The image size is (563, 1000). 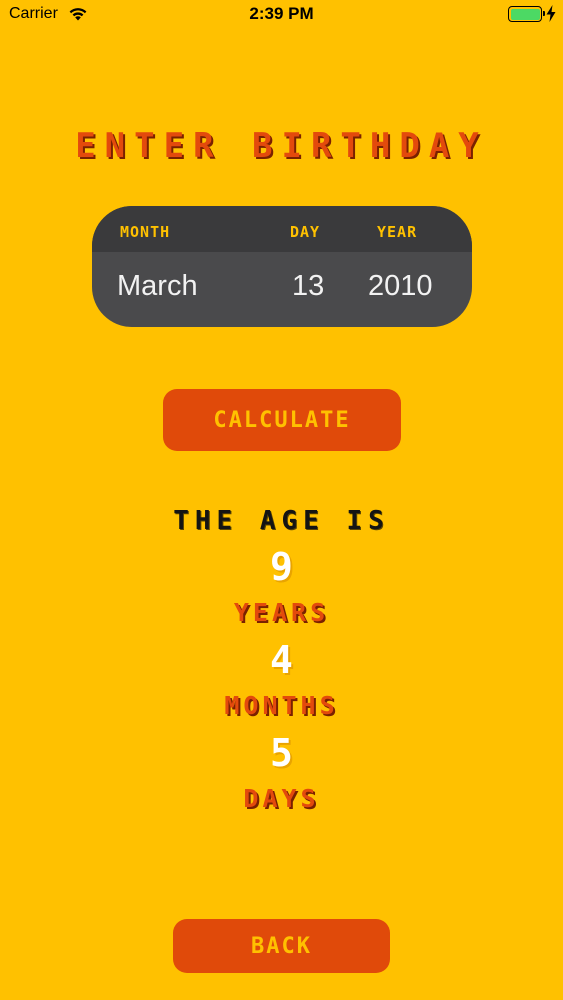 I want to click on years-label: YEARS, so click(x=281, y=612).